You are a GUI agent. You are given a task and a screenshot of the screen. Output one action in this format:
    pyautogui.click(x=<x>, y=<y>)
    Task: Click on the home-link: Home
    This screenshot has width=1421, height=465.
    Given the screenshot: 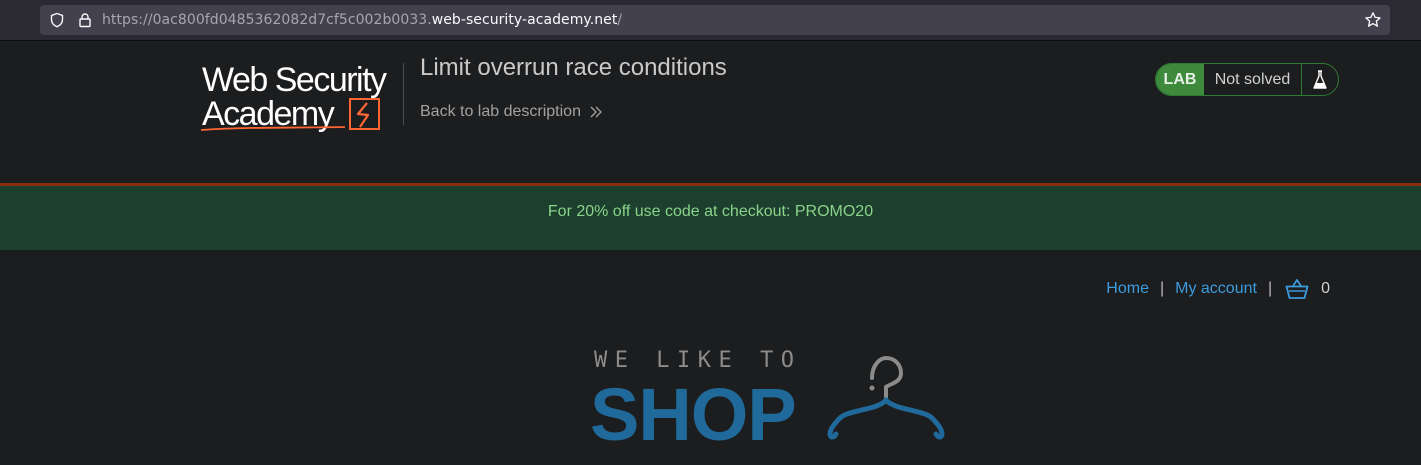 What is the action you would take?
    pyautogui.click(x=1127, y=289)
    